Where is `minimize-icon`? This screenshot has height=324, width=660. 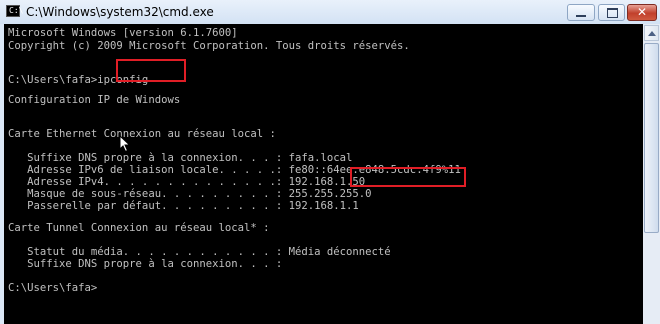
minimize-icon is located at coordinates (581, 16).